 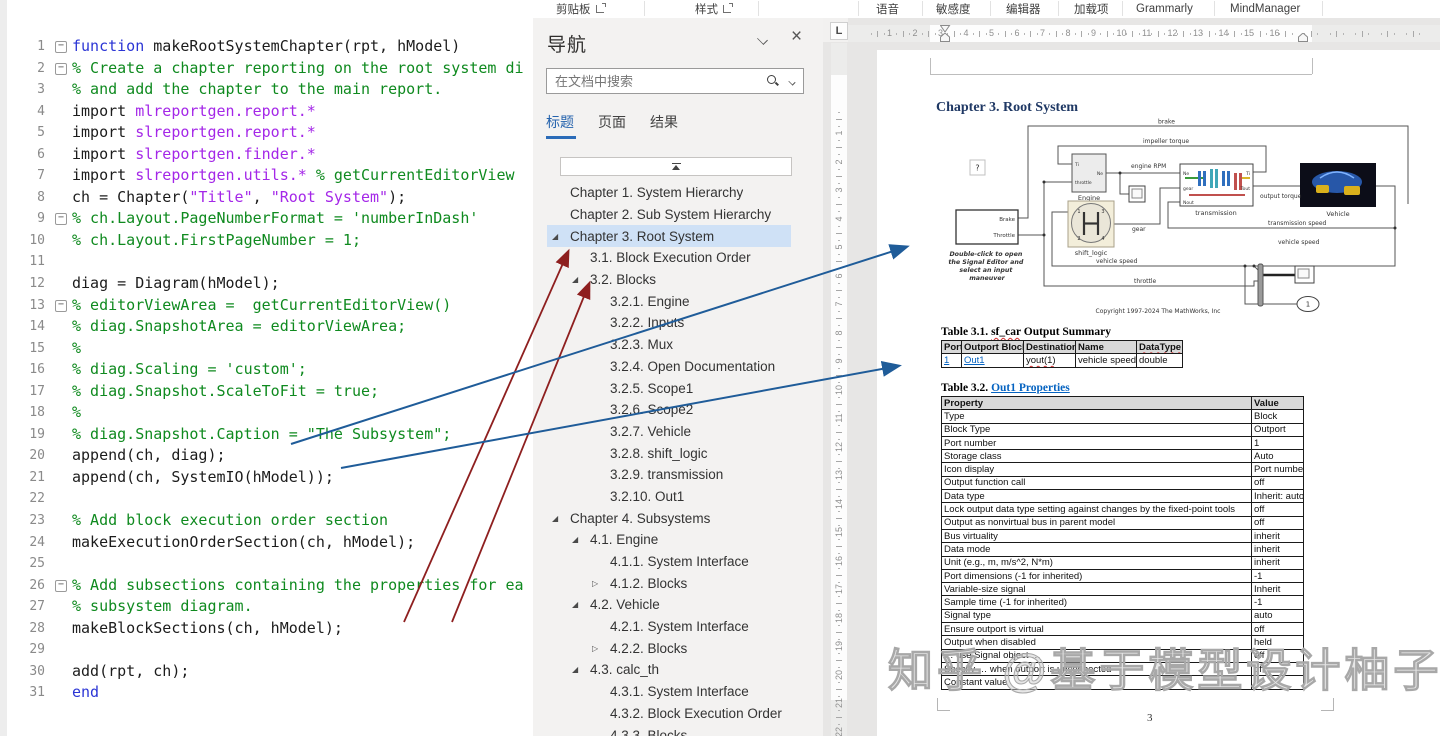 I want to click on nav-tree-item: 4.3.2. Block Execution Order, so click(x=669, y=714).